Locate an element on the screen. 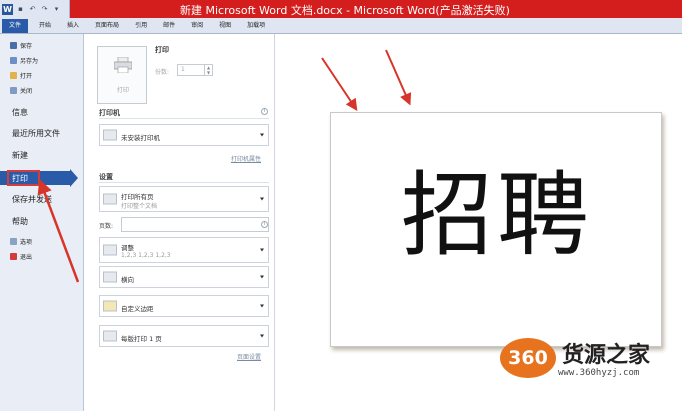 The width and height of the screenshot is (682, 411). pages-per-sheet-dropdown: 每版打印 1 页 is located at coordinates (184, 336).